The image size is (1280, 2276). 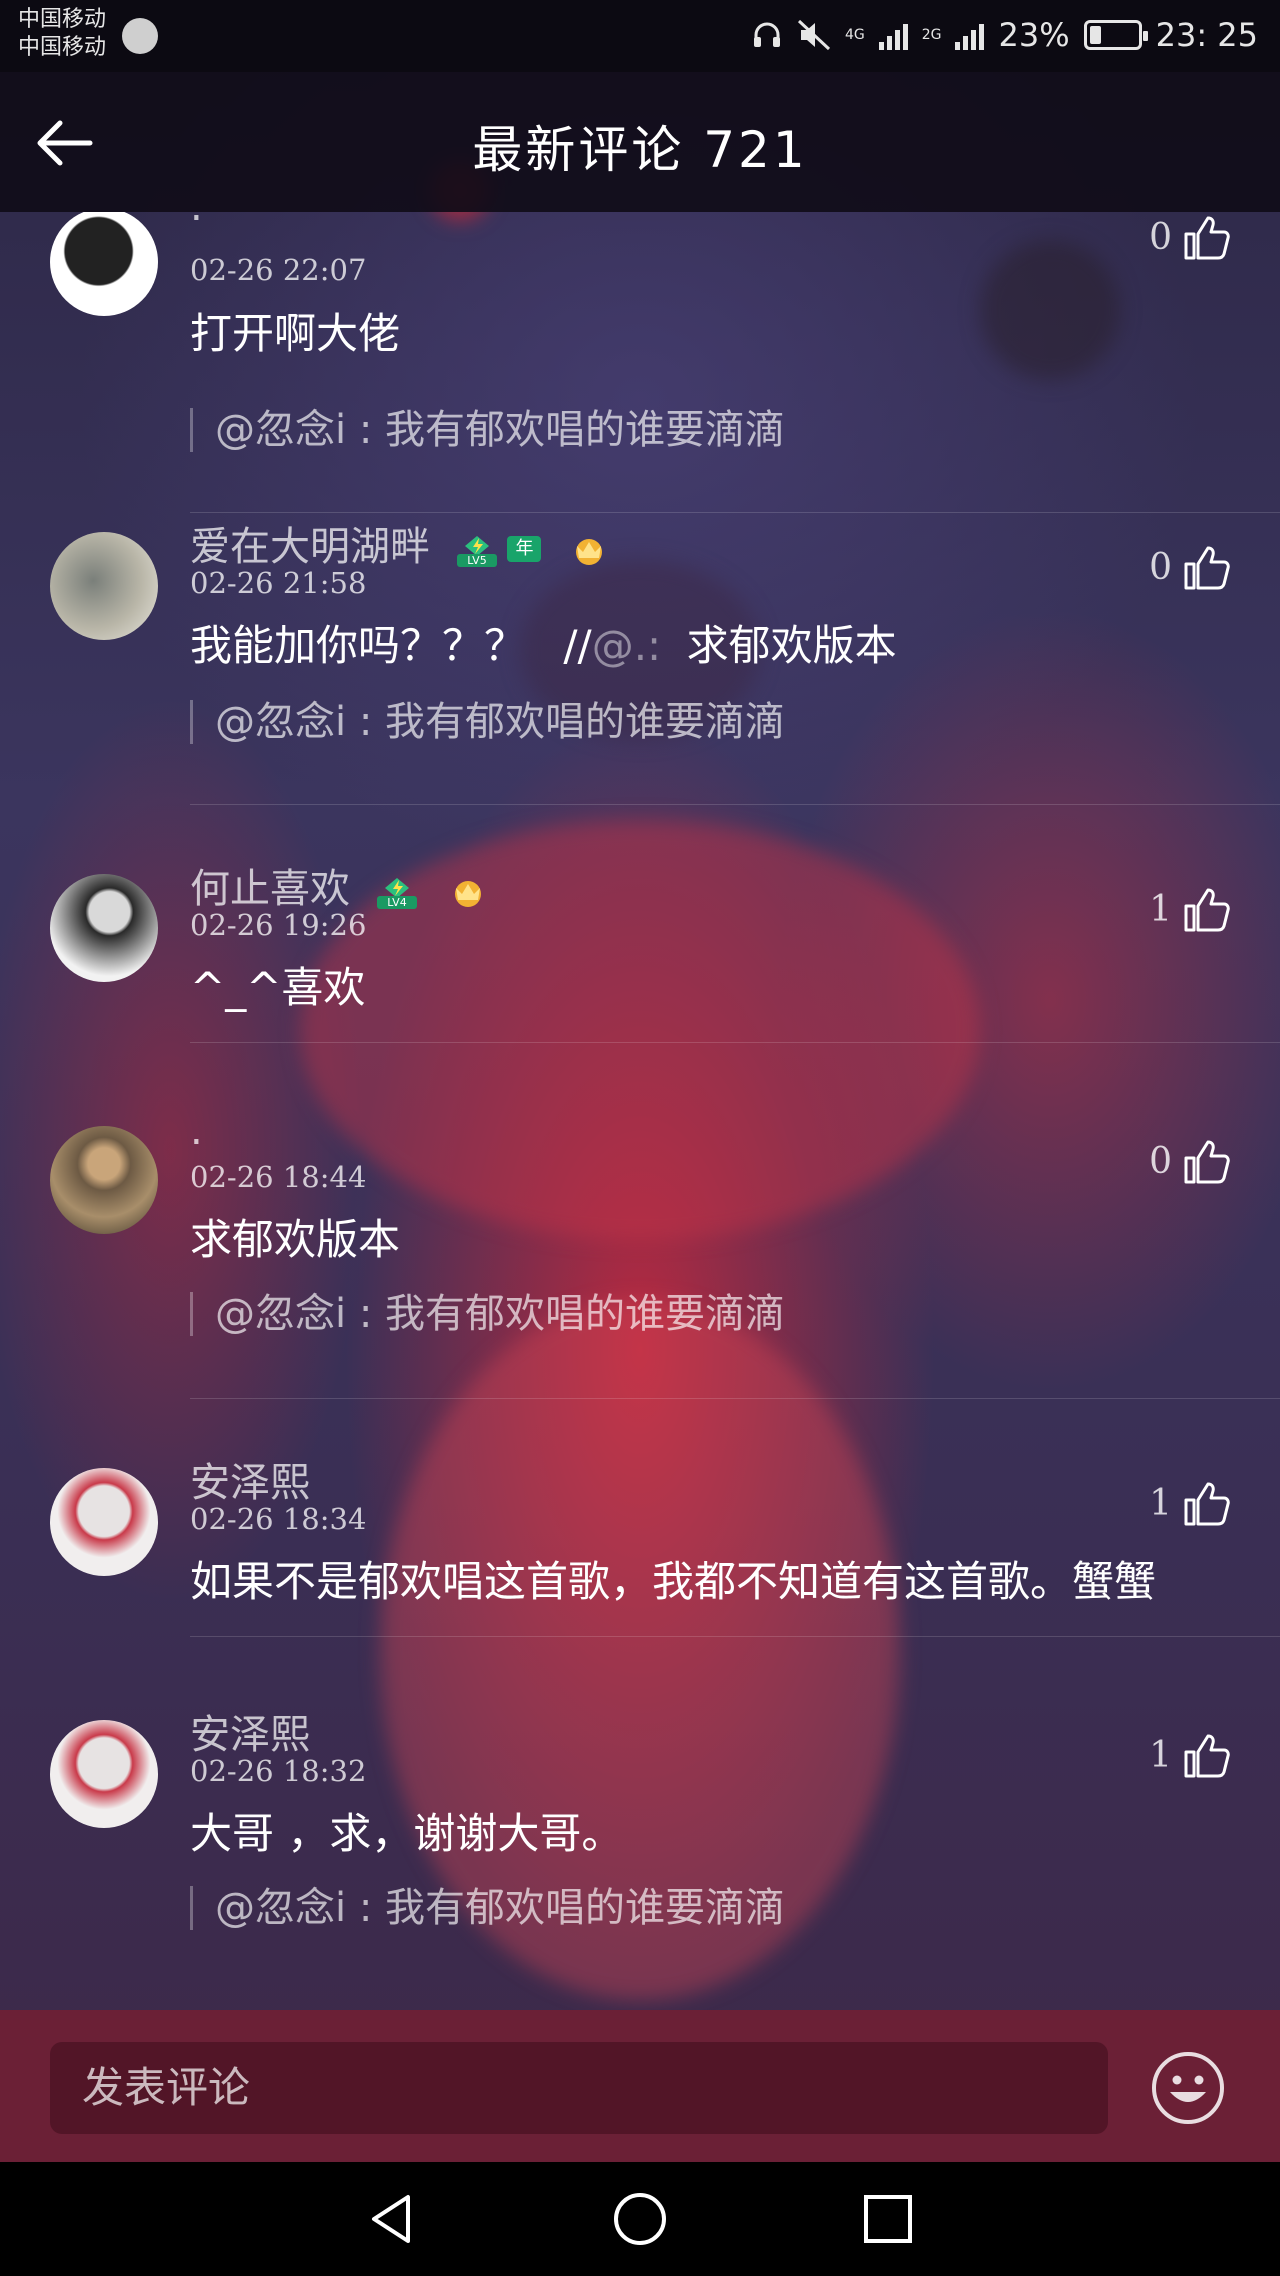 What do you see at coordinates (62, 47) in the screenshot?
I see `carrier-2: 中国移动` at bounding box center [62, 47].